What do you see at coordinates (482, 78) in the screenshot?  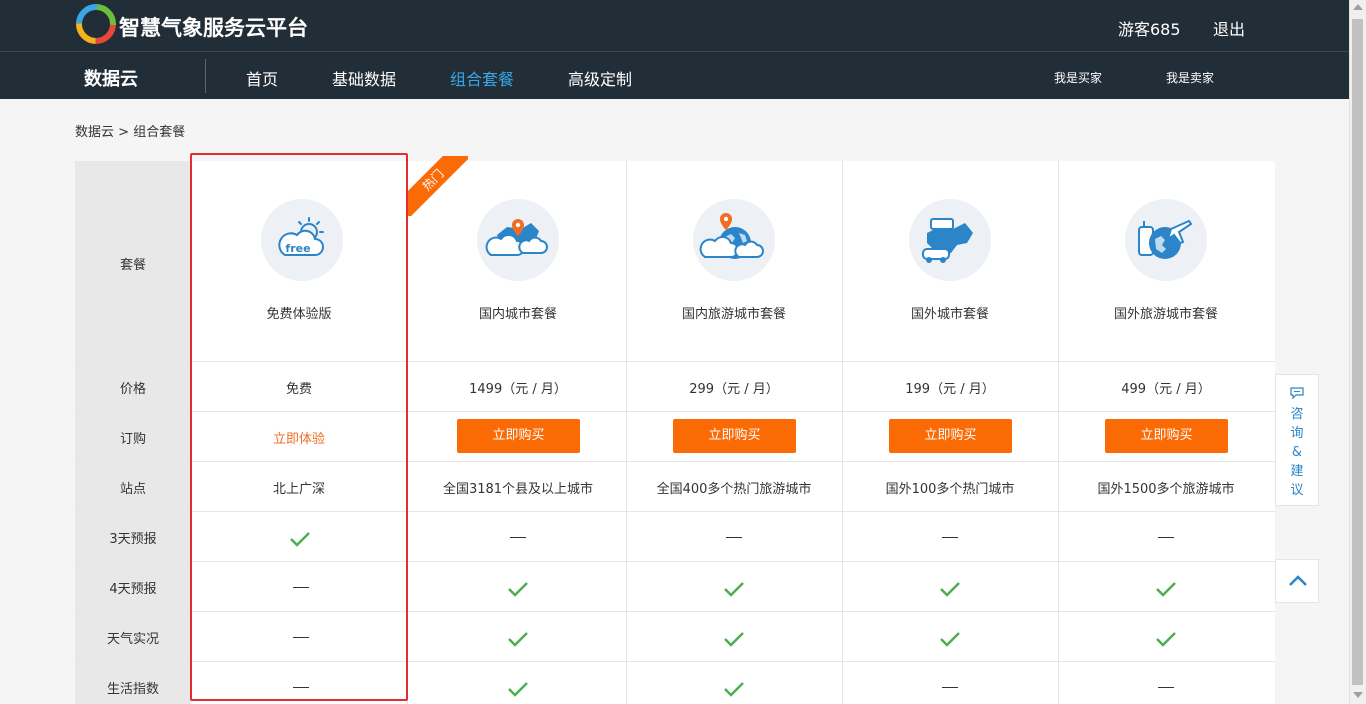 I see `nav-item-packages: 组合套餐` at bounding box center [482, 78].